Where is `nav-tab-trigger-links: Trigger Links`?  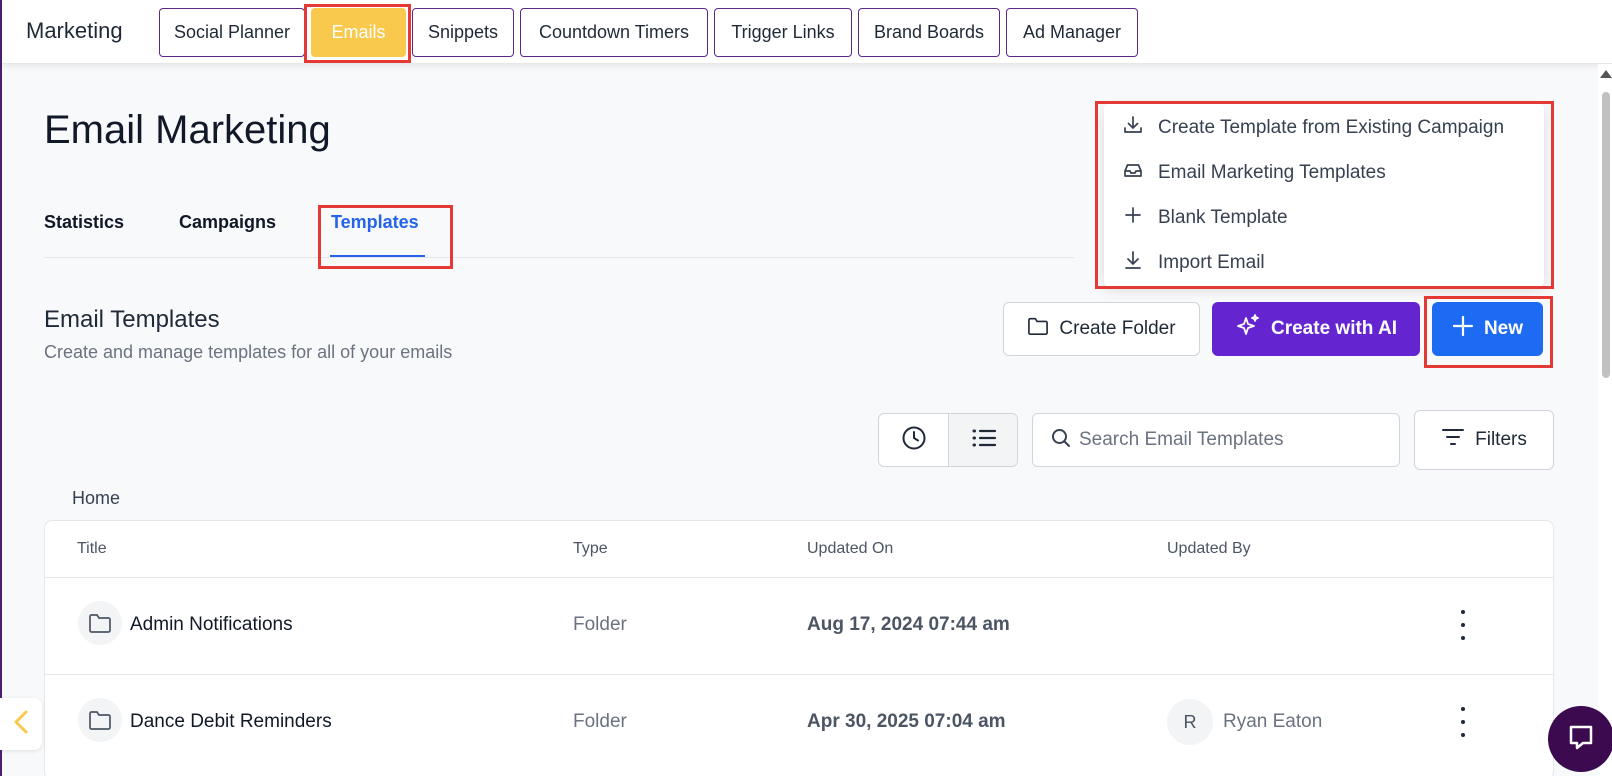 nav-tab-trigger-links: Trigger Links is located at coordinates (783, 32).